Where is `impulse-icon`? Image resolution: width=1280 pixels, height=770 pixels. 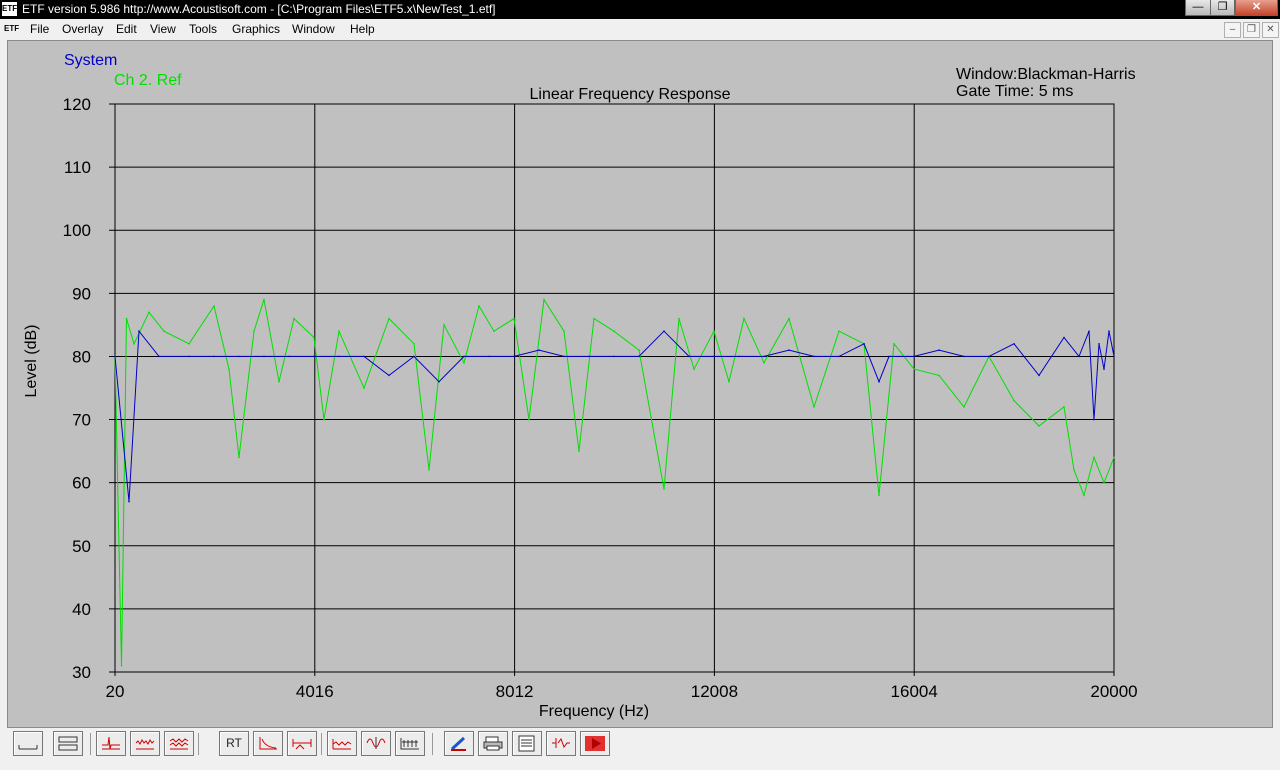
impulse-icon is located at coordinates (111, 743).